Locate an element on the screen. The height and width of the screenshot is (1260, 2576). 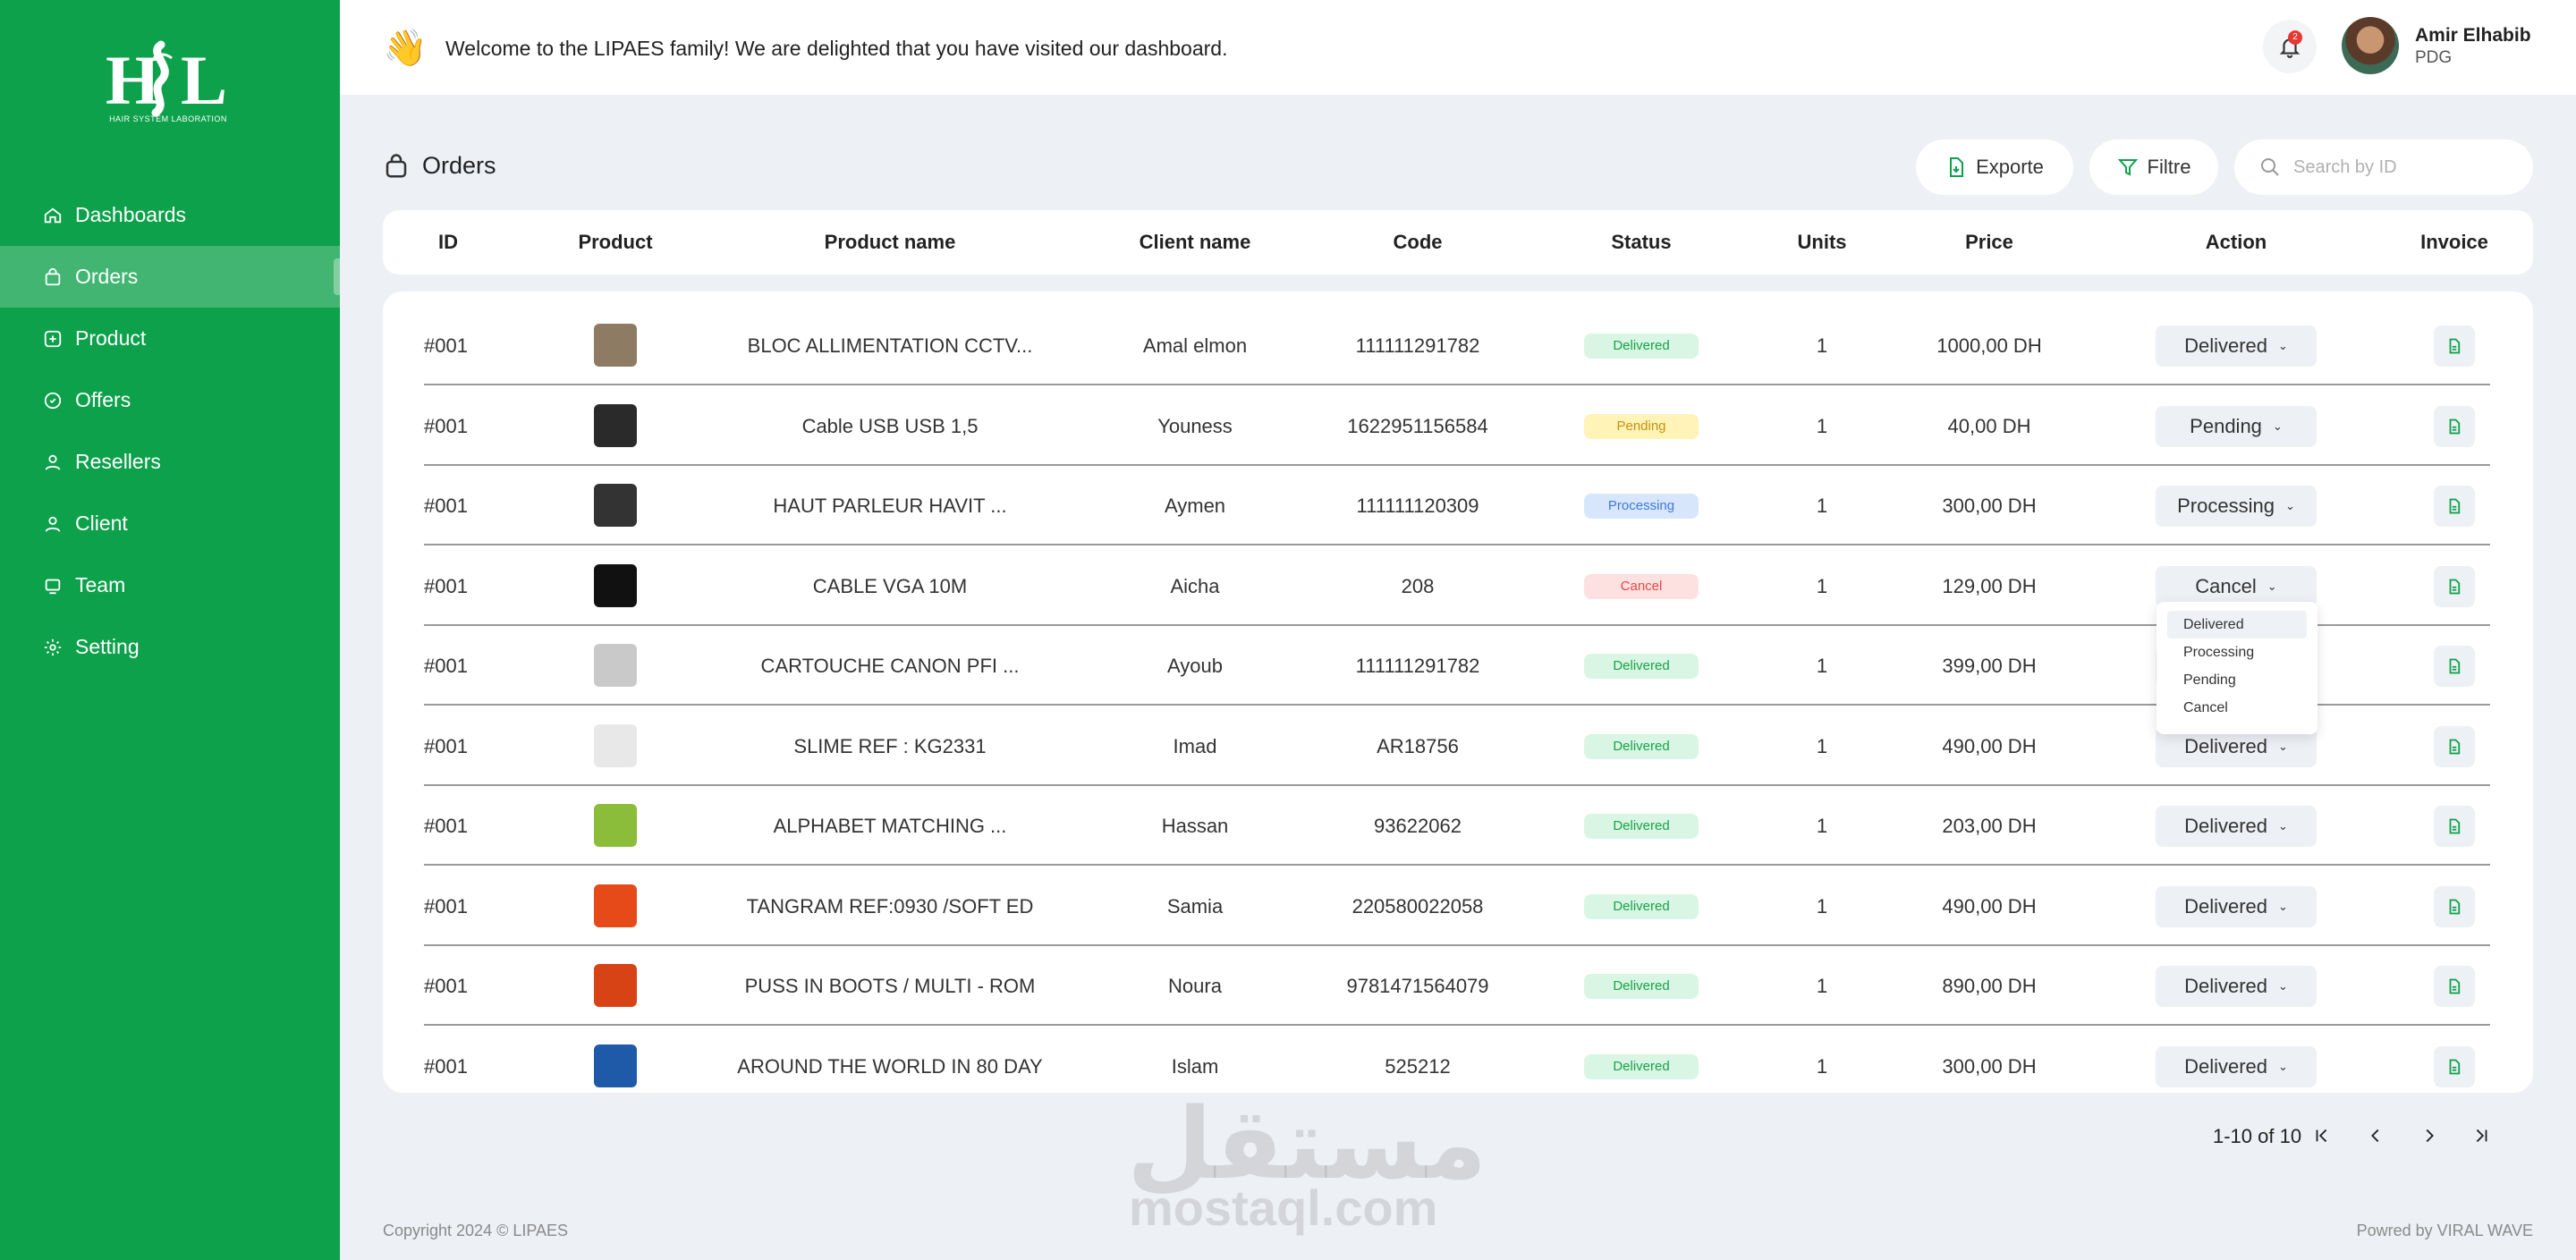
header-status: Status is located at coordinates (1641, 242).